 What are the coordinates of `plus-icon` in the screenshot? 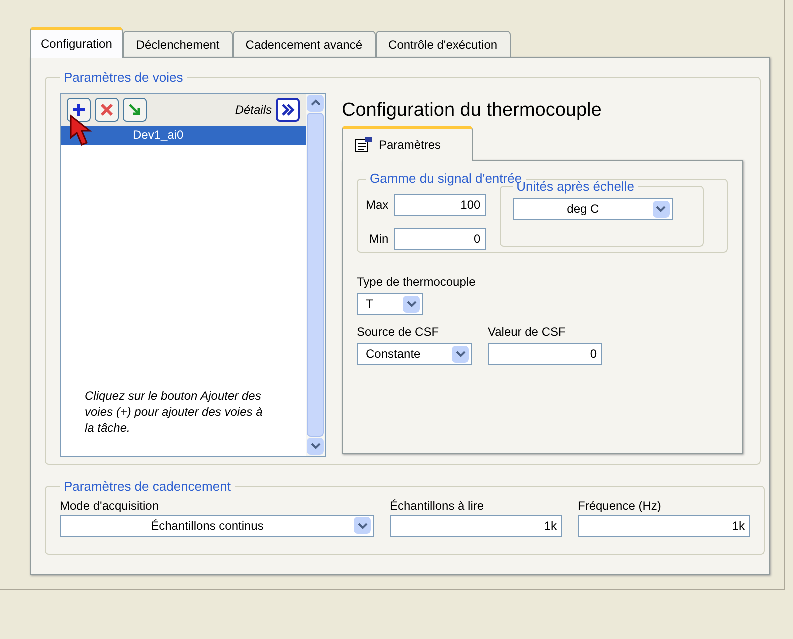 It's located at (79, 109).